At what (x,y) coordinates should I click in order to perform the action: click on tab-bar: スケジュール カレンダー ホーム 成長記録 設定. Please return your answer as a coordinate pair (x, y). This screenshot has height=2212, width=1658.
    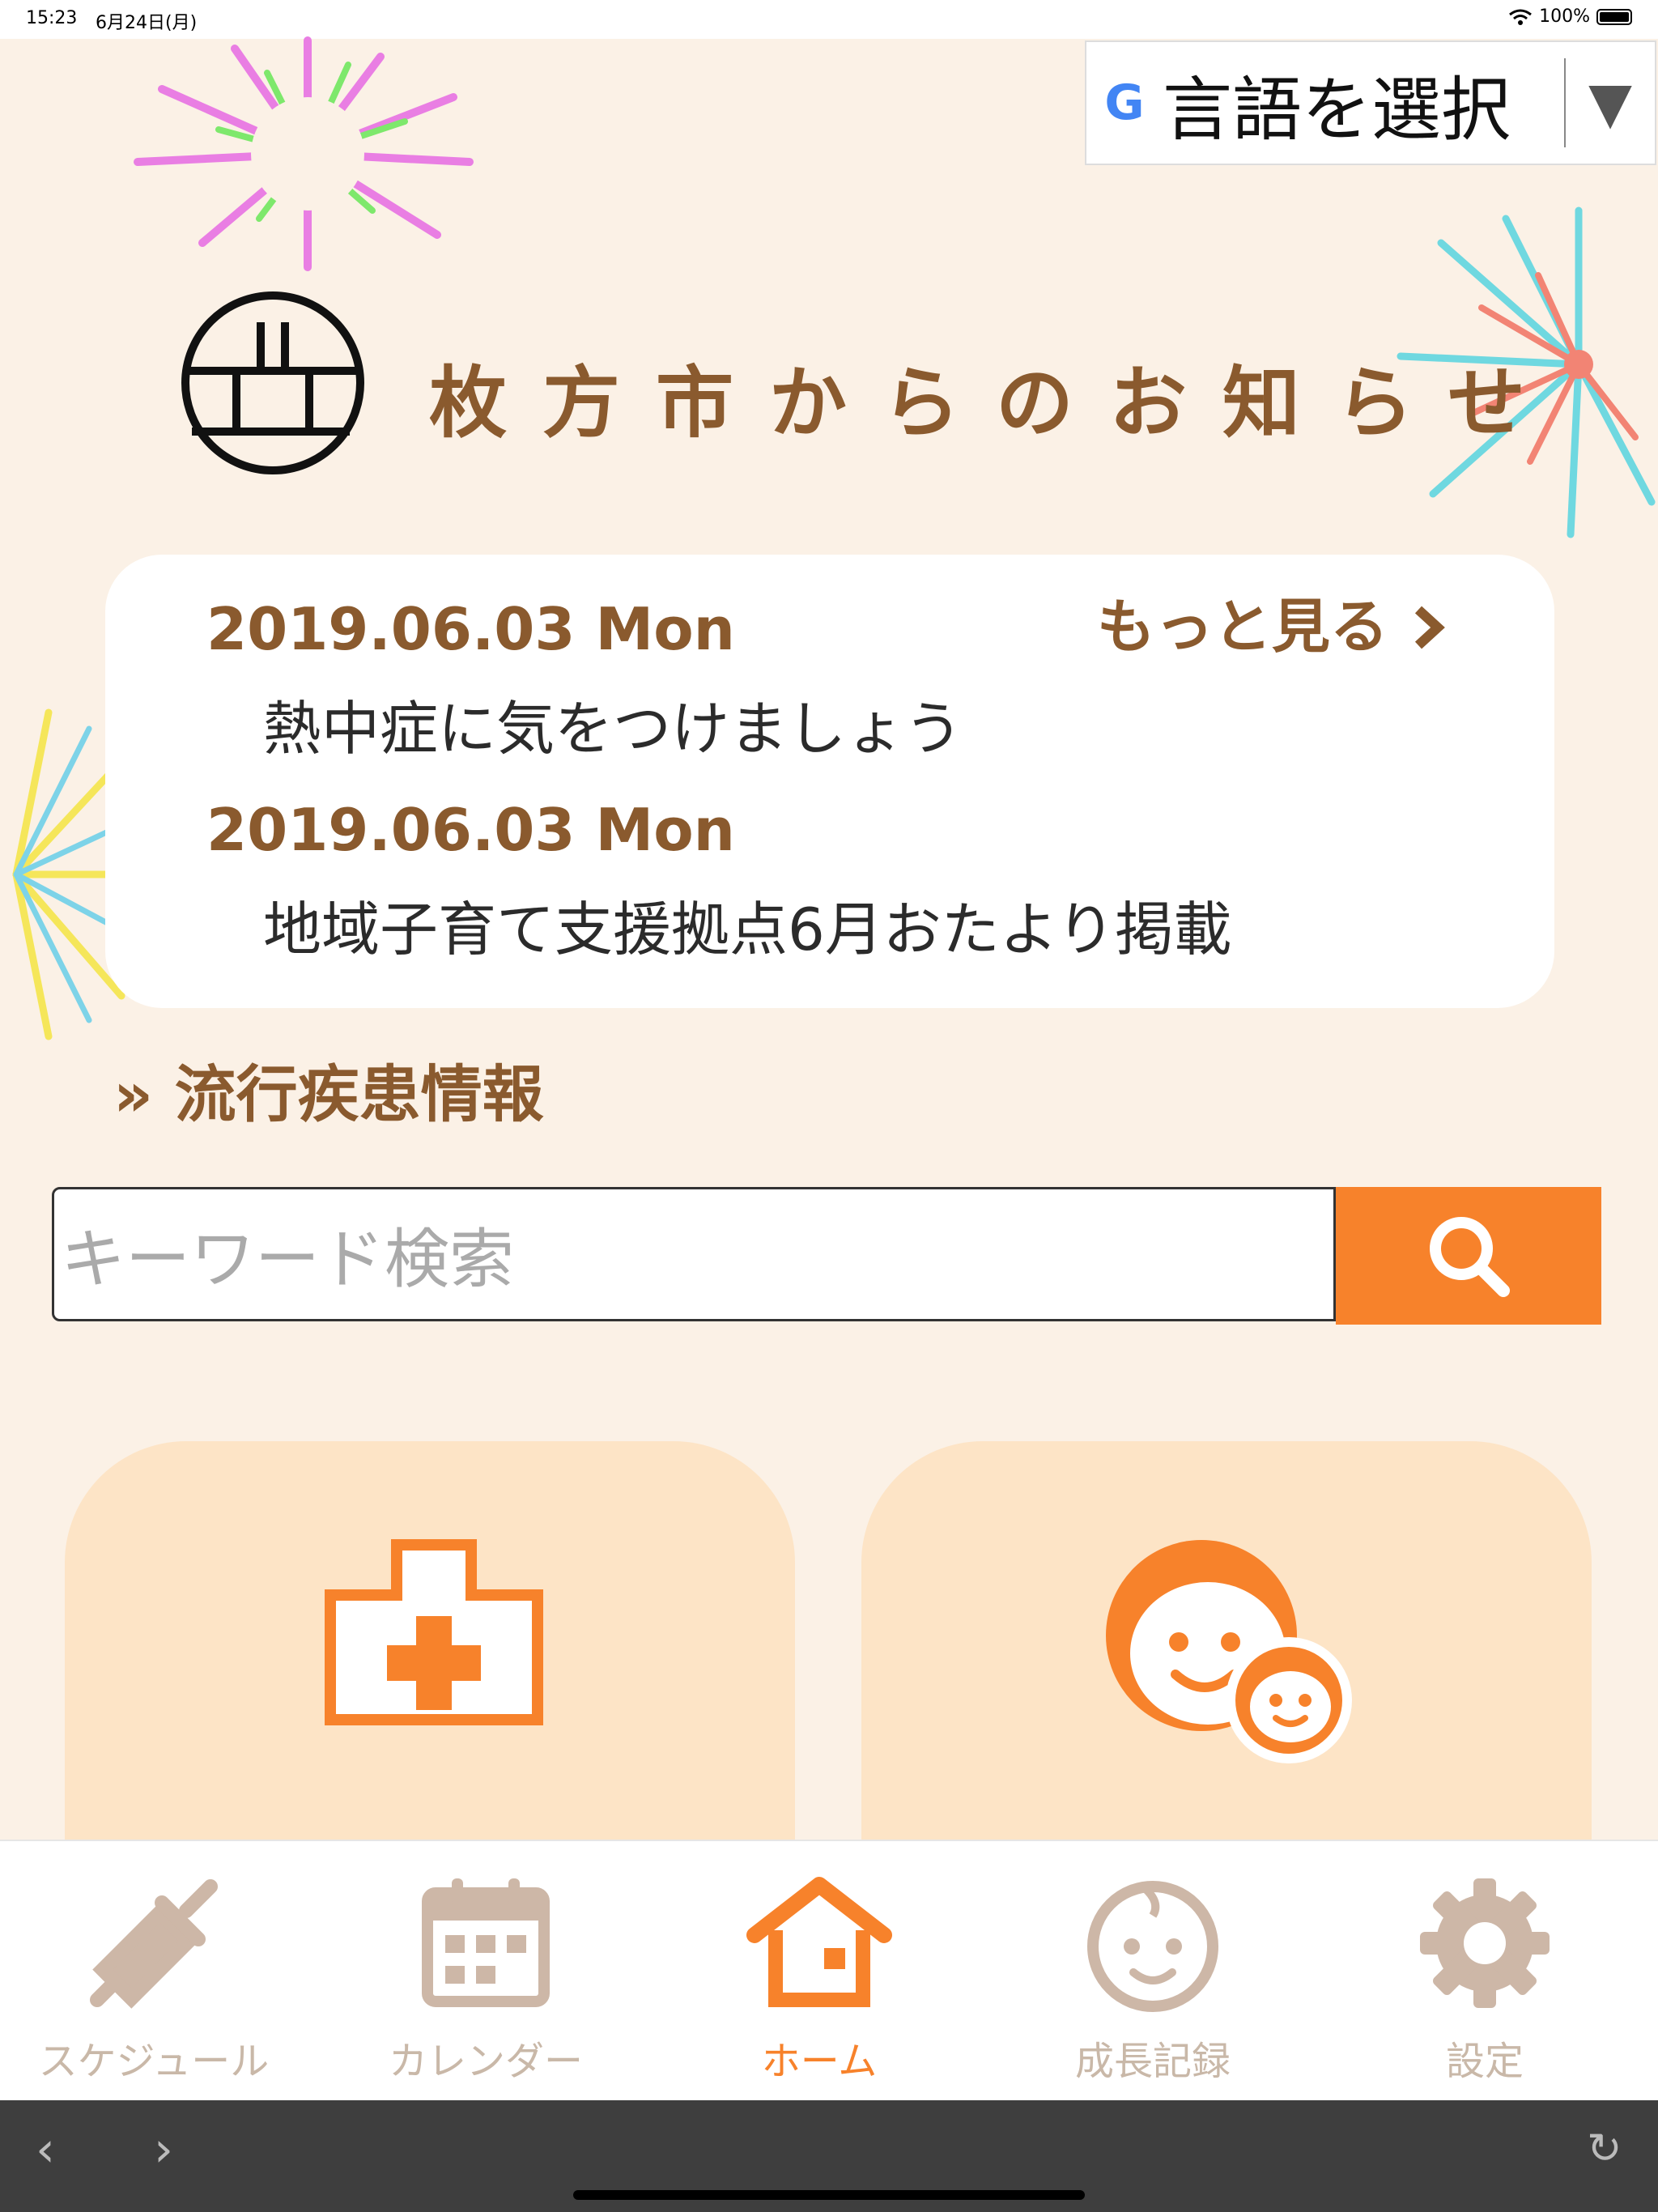
    Looking at the image, I should click on (829, 1970).